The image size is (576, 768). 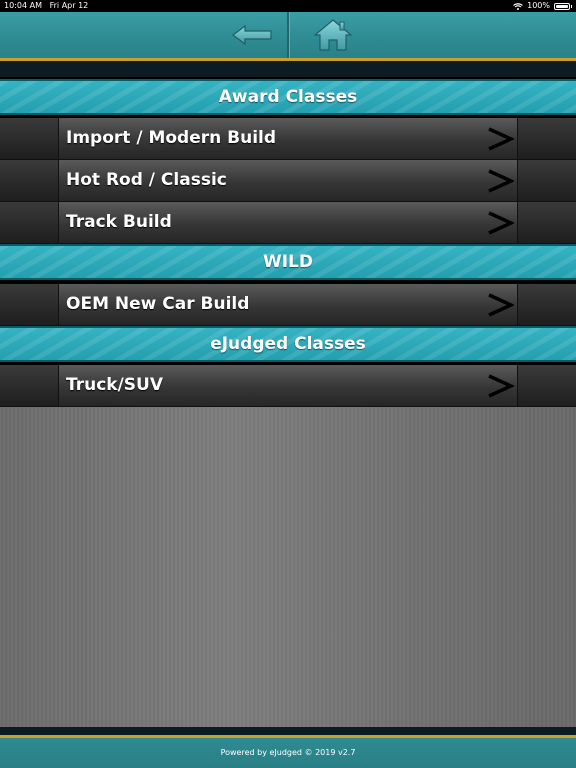 What do you see at coordinates (288, 344) in the screenshot?
I see `section-header-ejudged-classes: eJudged Classes` at bounding box center [288, 344].